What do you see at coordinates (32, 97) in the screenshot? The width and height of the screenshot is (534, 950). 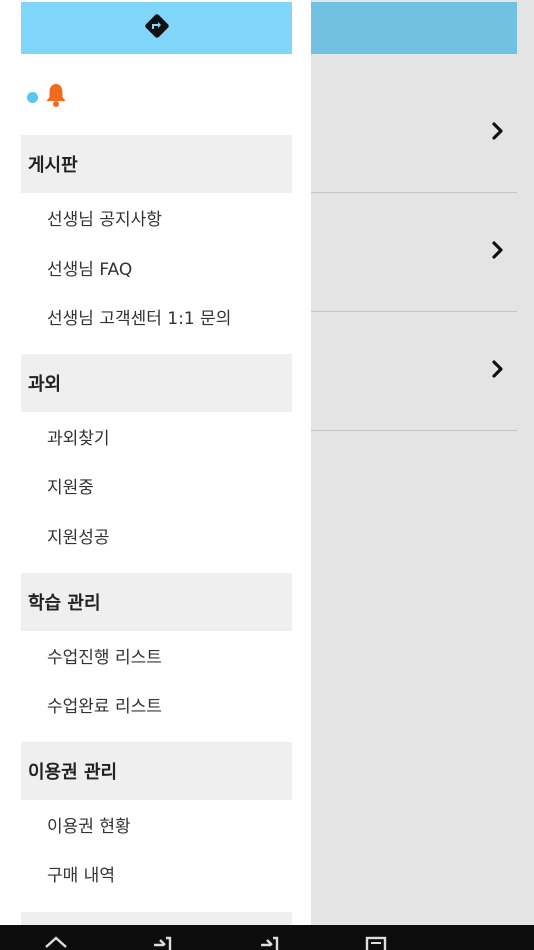 I see `status-dot` at bounding box center [32, 97].